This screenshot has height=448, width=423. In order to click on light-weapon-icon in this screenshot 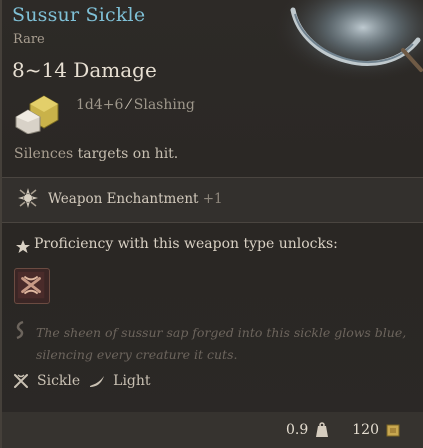, I will do `click(97, 381)`.